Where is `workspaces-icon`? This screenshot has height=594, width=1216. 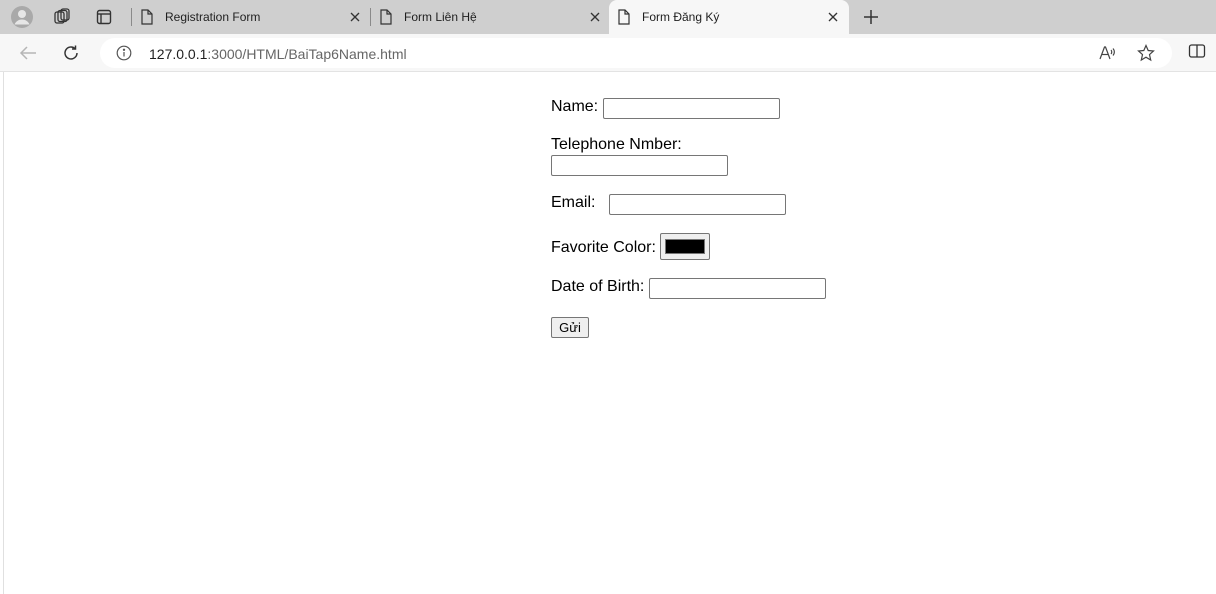
workspaces-icon is located at coordinates (62, 17).